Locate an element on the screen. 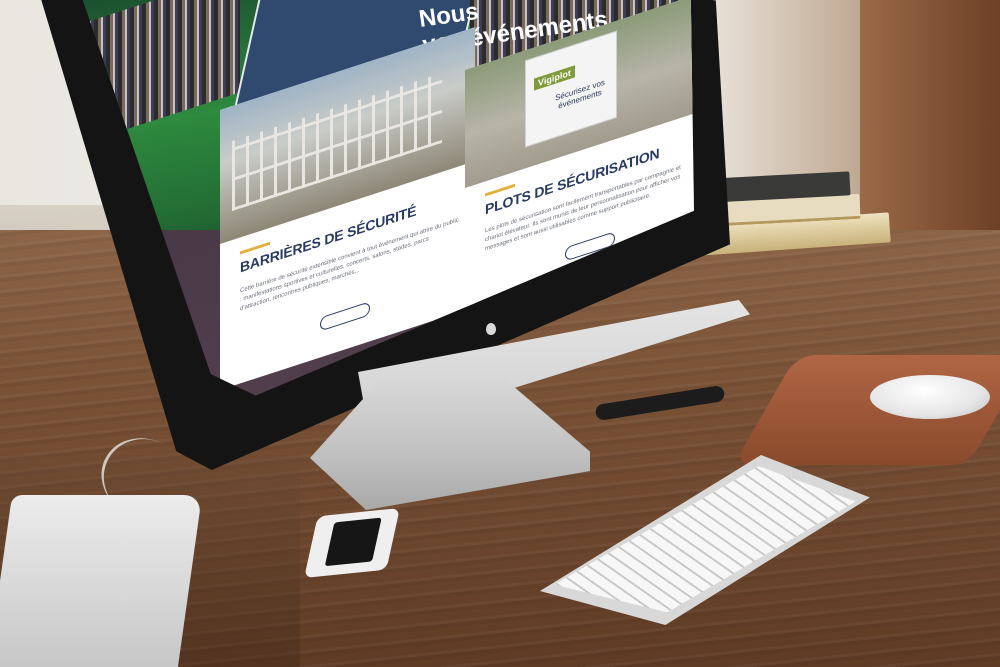  laptop is located at coordinates (101, 581).